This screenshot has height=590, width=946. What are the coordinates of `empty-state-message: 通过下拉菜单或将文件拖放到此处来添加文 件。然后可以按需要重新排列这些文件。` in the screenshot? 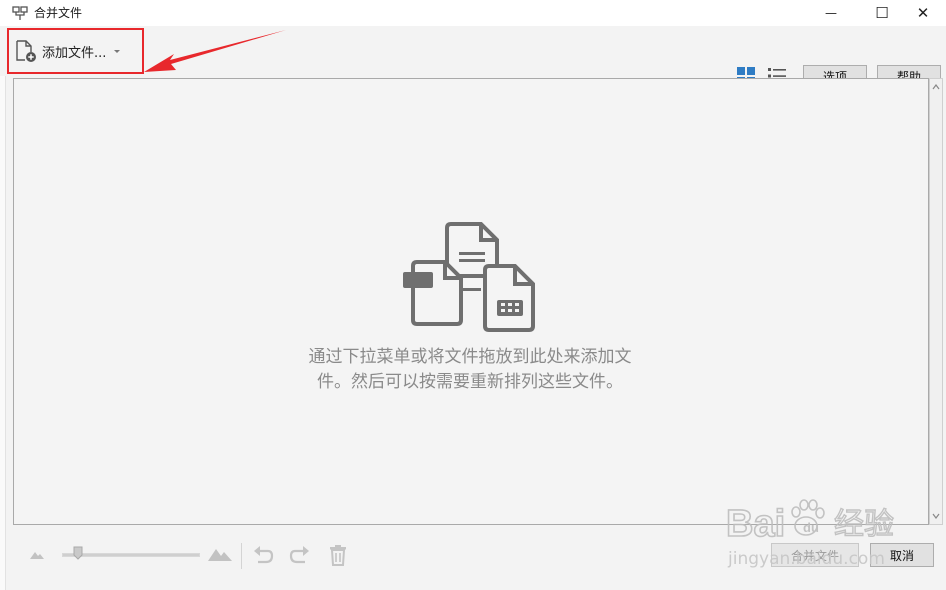 It's located at (470, 370).